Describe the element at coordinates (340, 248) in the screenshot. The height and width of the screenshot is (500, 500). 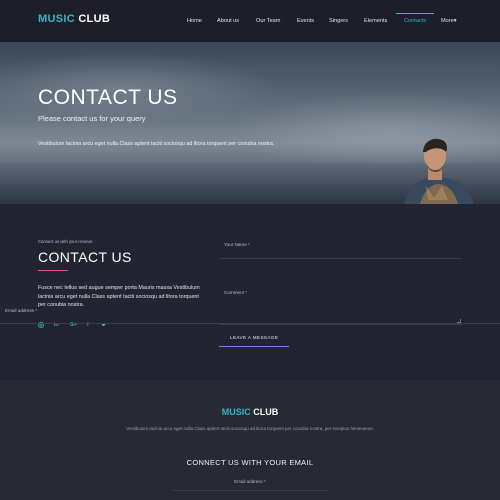
I see `name-field: Your Name *` at that location.